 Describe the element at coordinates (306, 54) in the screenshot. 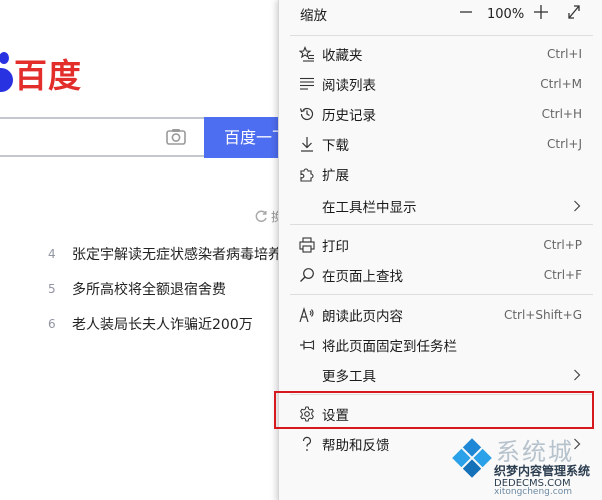

I see `star-list-icon` at that location.